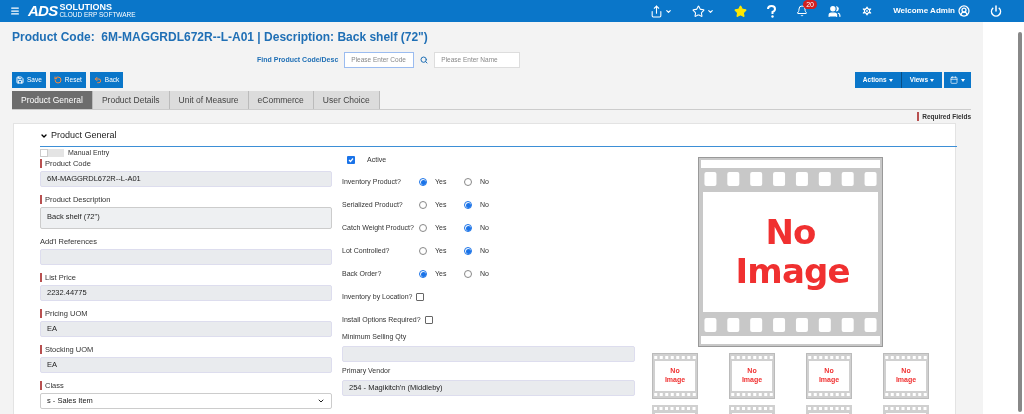  What do you see at coordinates (924, 11) in the screenshot?
I see `welcome-text: Welcome Admin` at bounding box center [924, 11].